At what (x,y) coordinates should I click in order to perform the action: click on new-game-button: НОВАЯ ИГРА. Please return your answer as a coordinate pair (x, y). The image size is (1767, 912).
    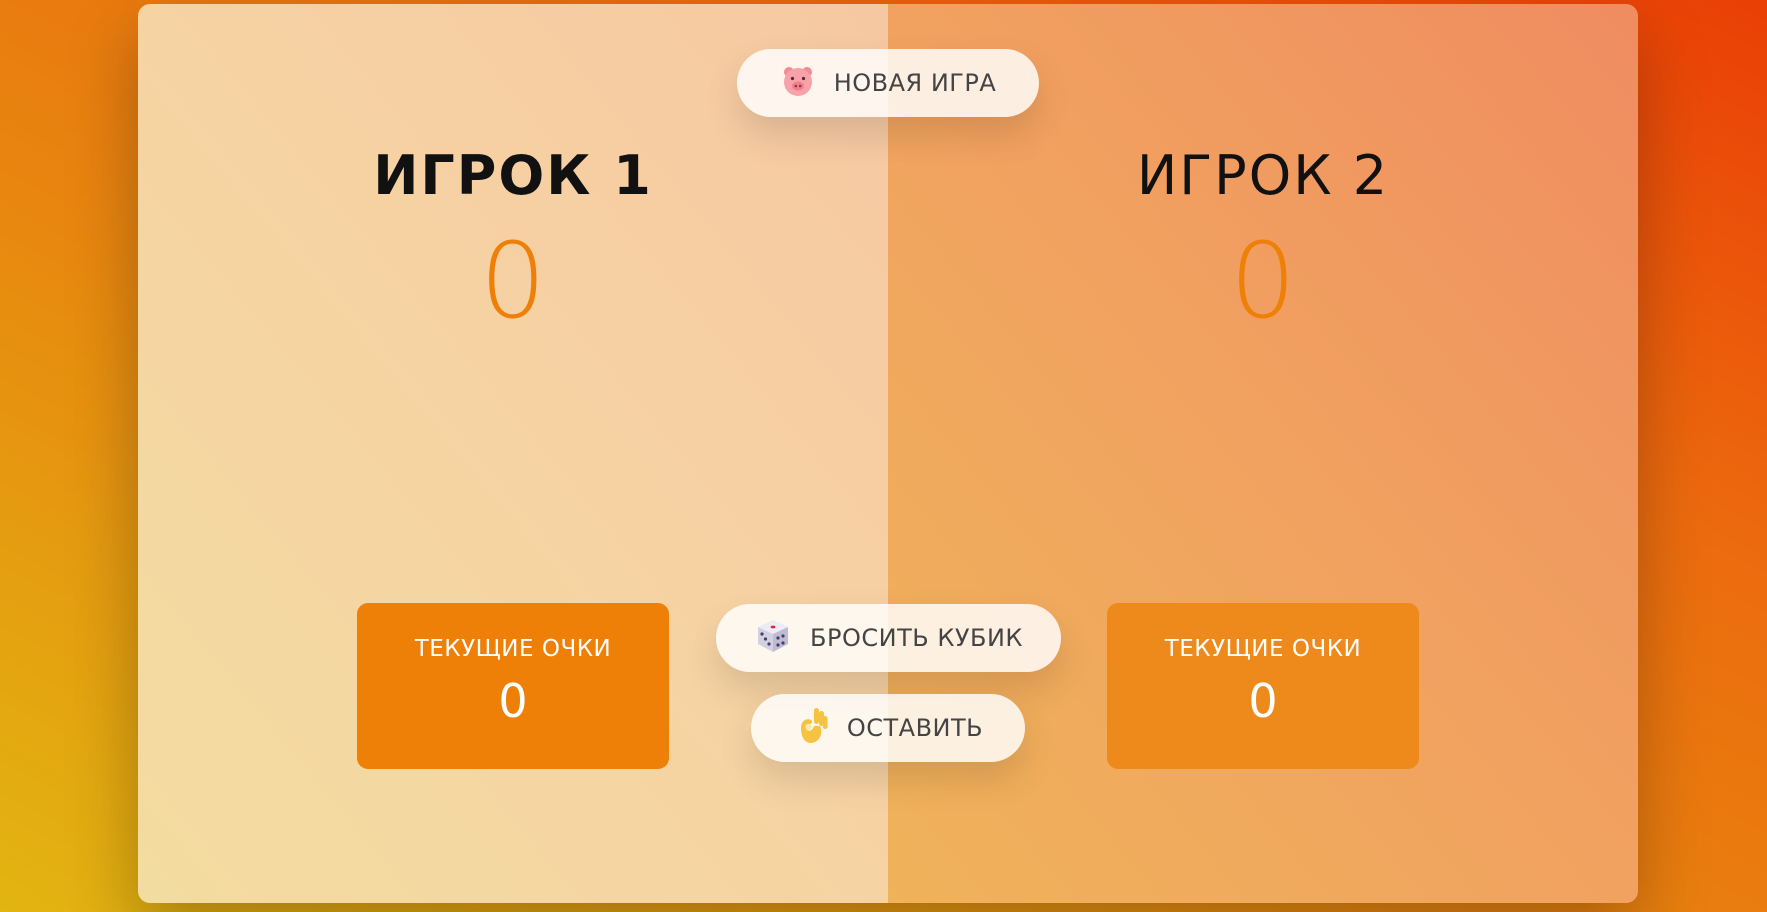
    Looking at the image, I should click on (888, 83).